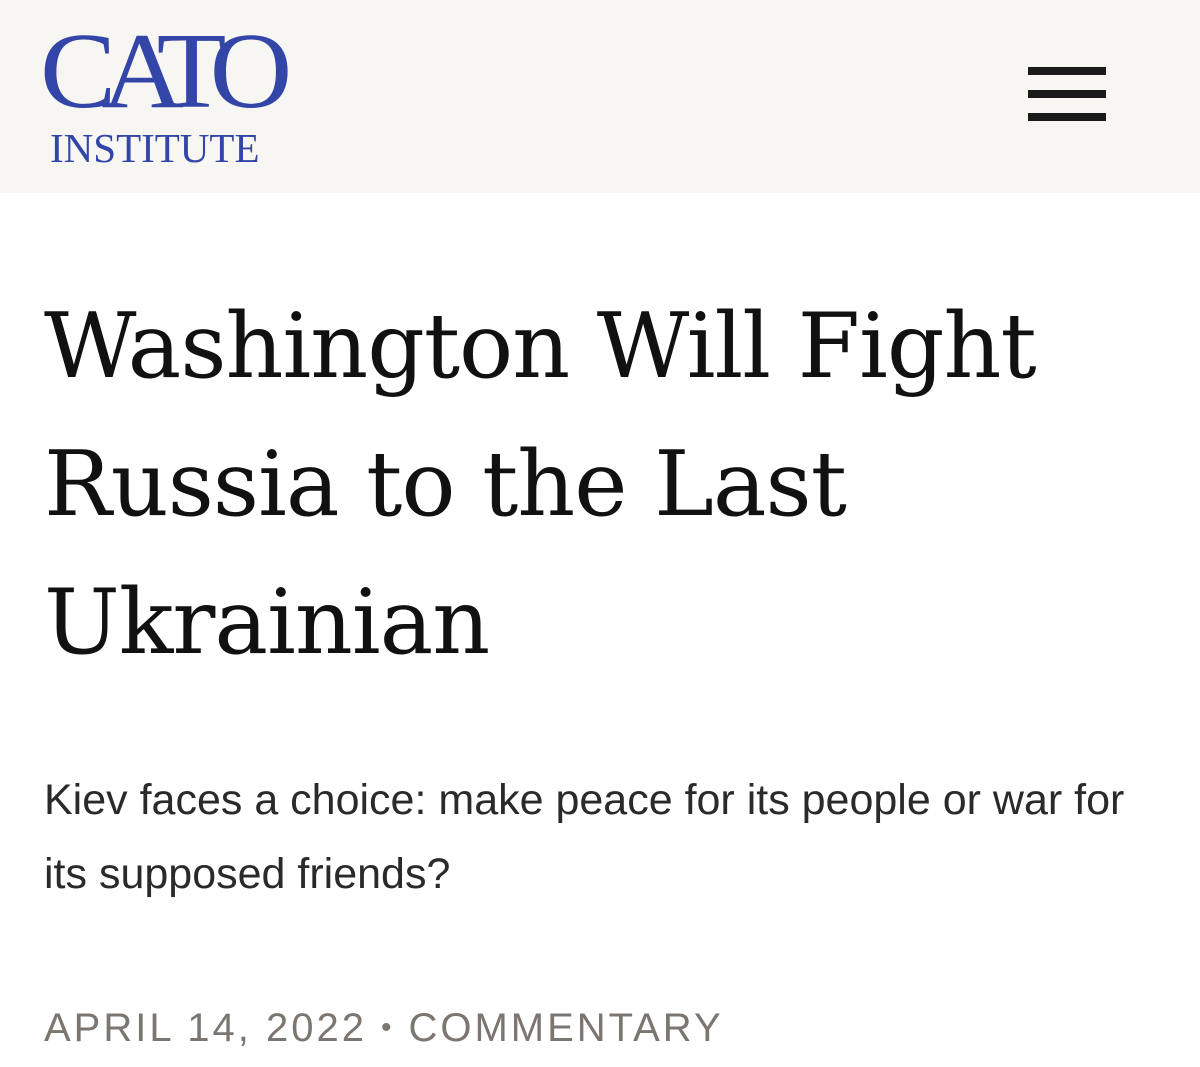 The height and width of the screenshot is (1067, 1200). Describe the element at coordinates (1067, 71) in the screenshot. I see `menu-bar-top` at that location.